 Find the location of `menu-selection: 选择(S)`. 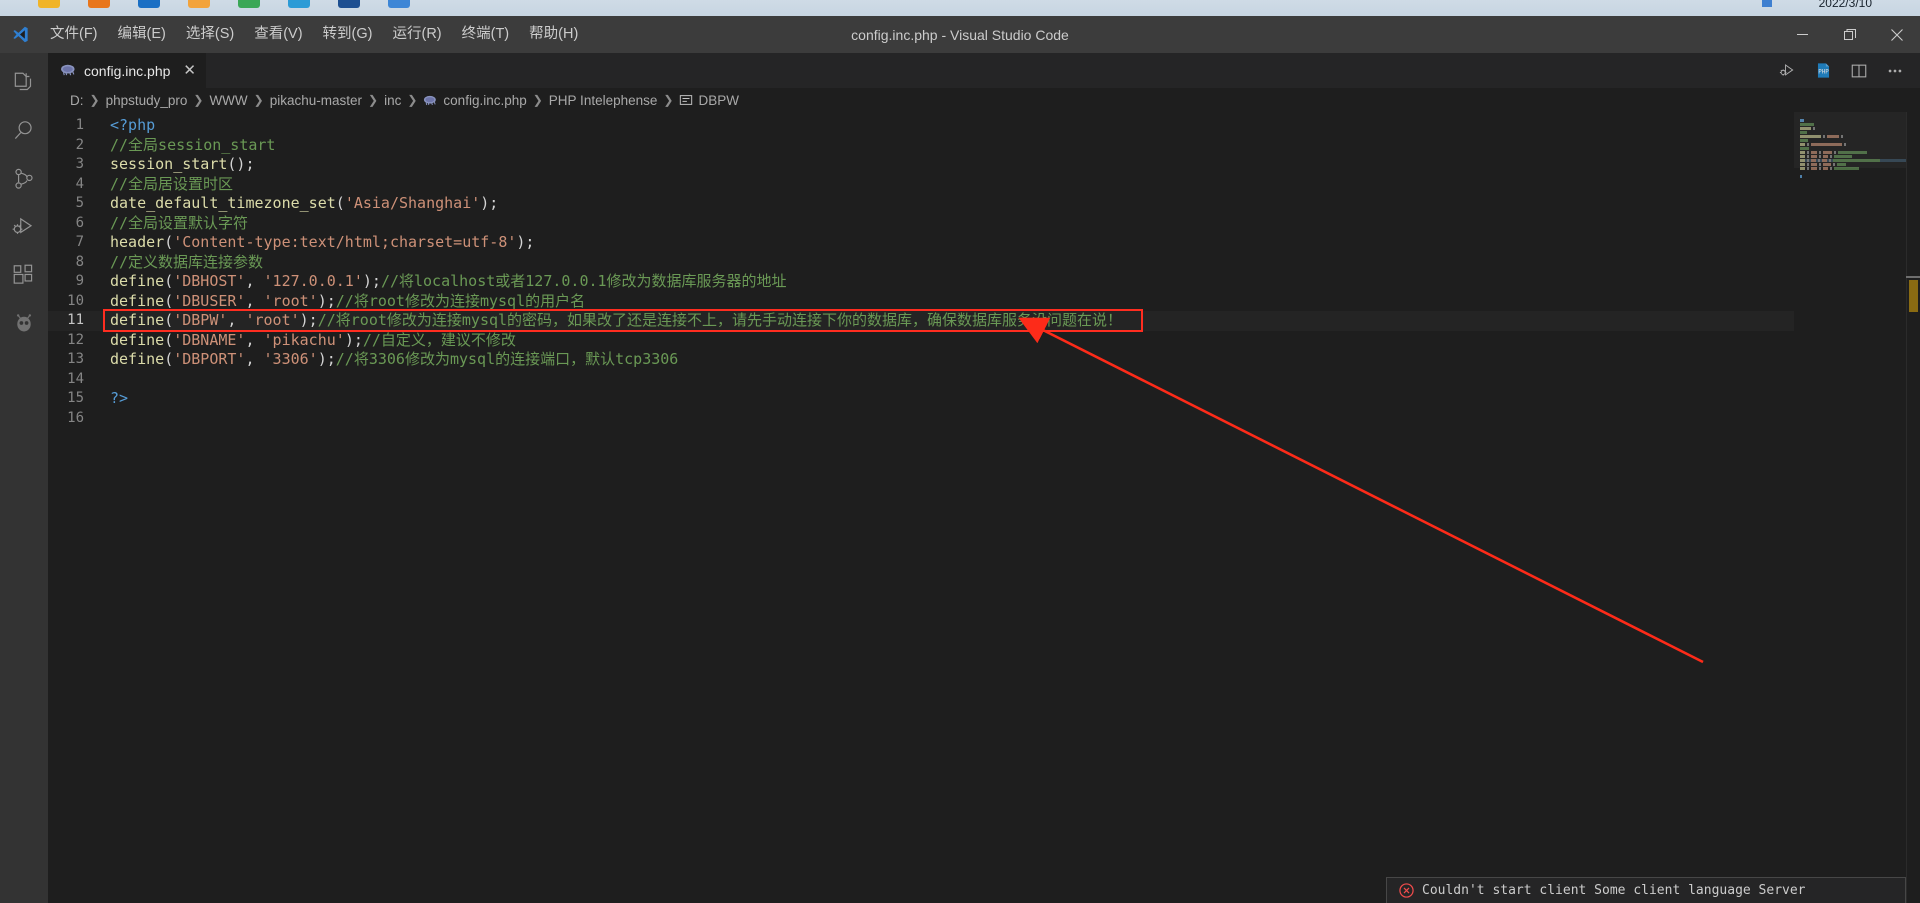

menu-selection: 选择(S) is located at coordinates (210, 34).